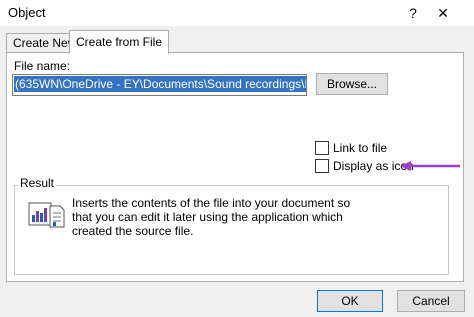 The image size is (474, 317). What do you see at coordinates (237, 13) in the screenshot?
I see `title-bar: Object ? ✕` at bounding box center [237, 13].